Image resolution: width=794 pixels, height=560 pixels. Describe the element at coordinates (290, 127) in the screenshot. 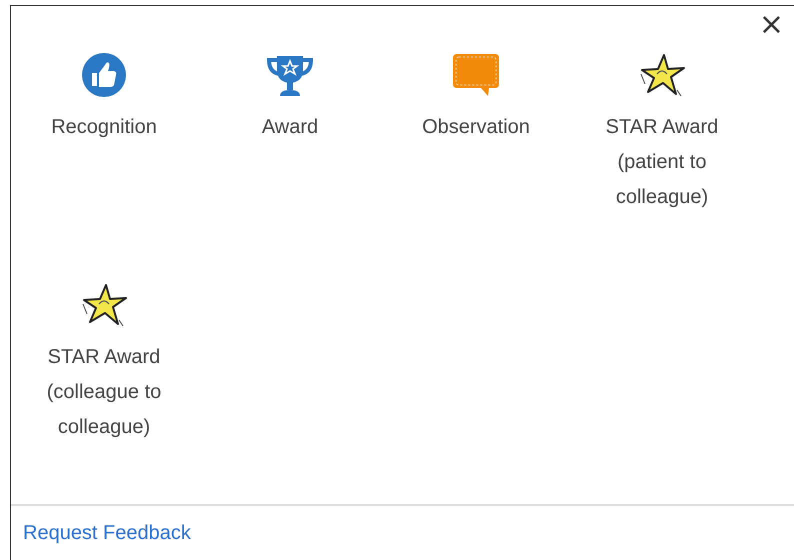

I see `option-label: Award` at that location.